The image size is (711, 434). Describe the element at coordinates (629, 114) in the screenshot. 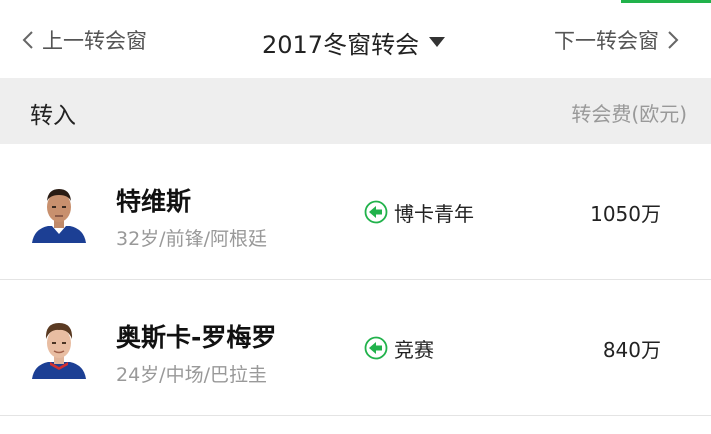

I see `fee-column-label: 转会费(欧元)` at that location.